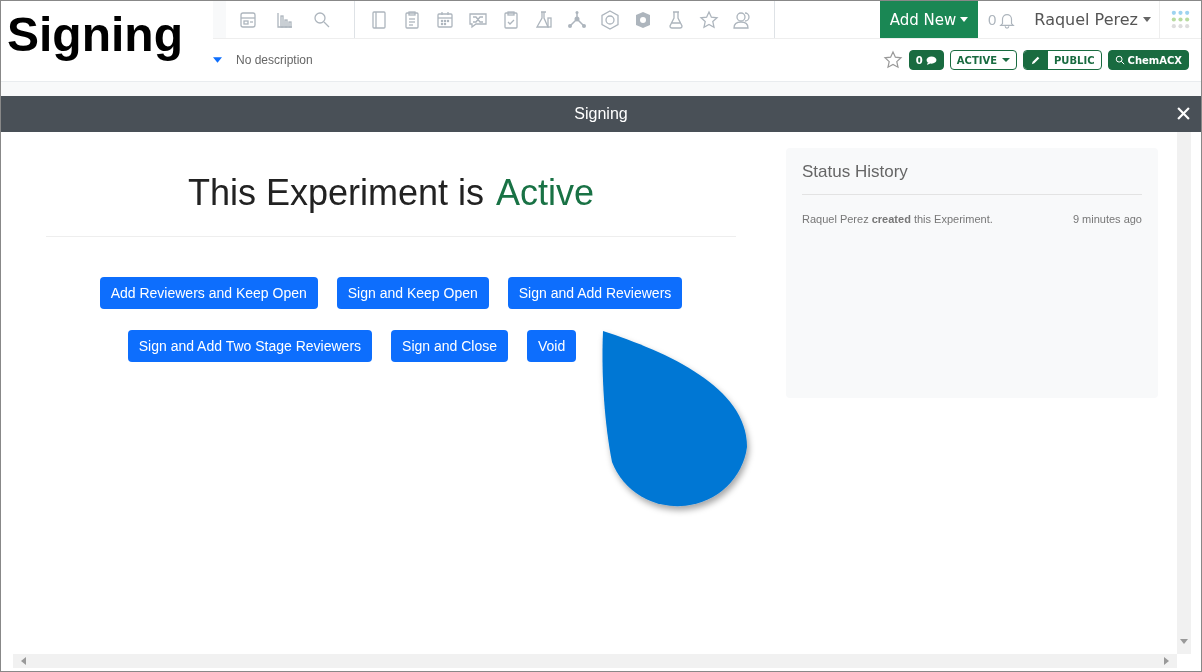  Describe the element at coordinates (248, 19) in the screenshot. I see `layout-icon` at that location.